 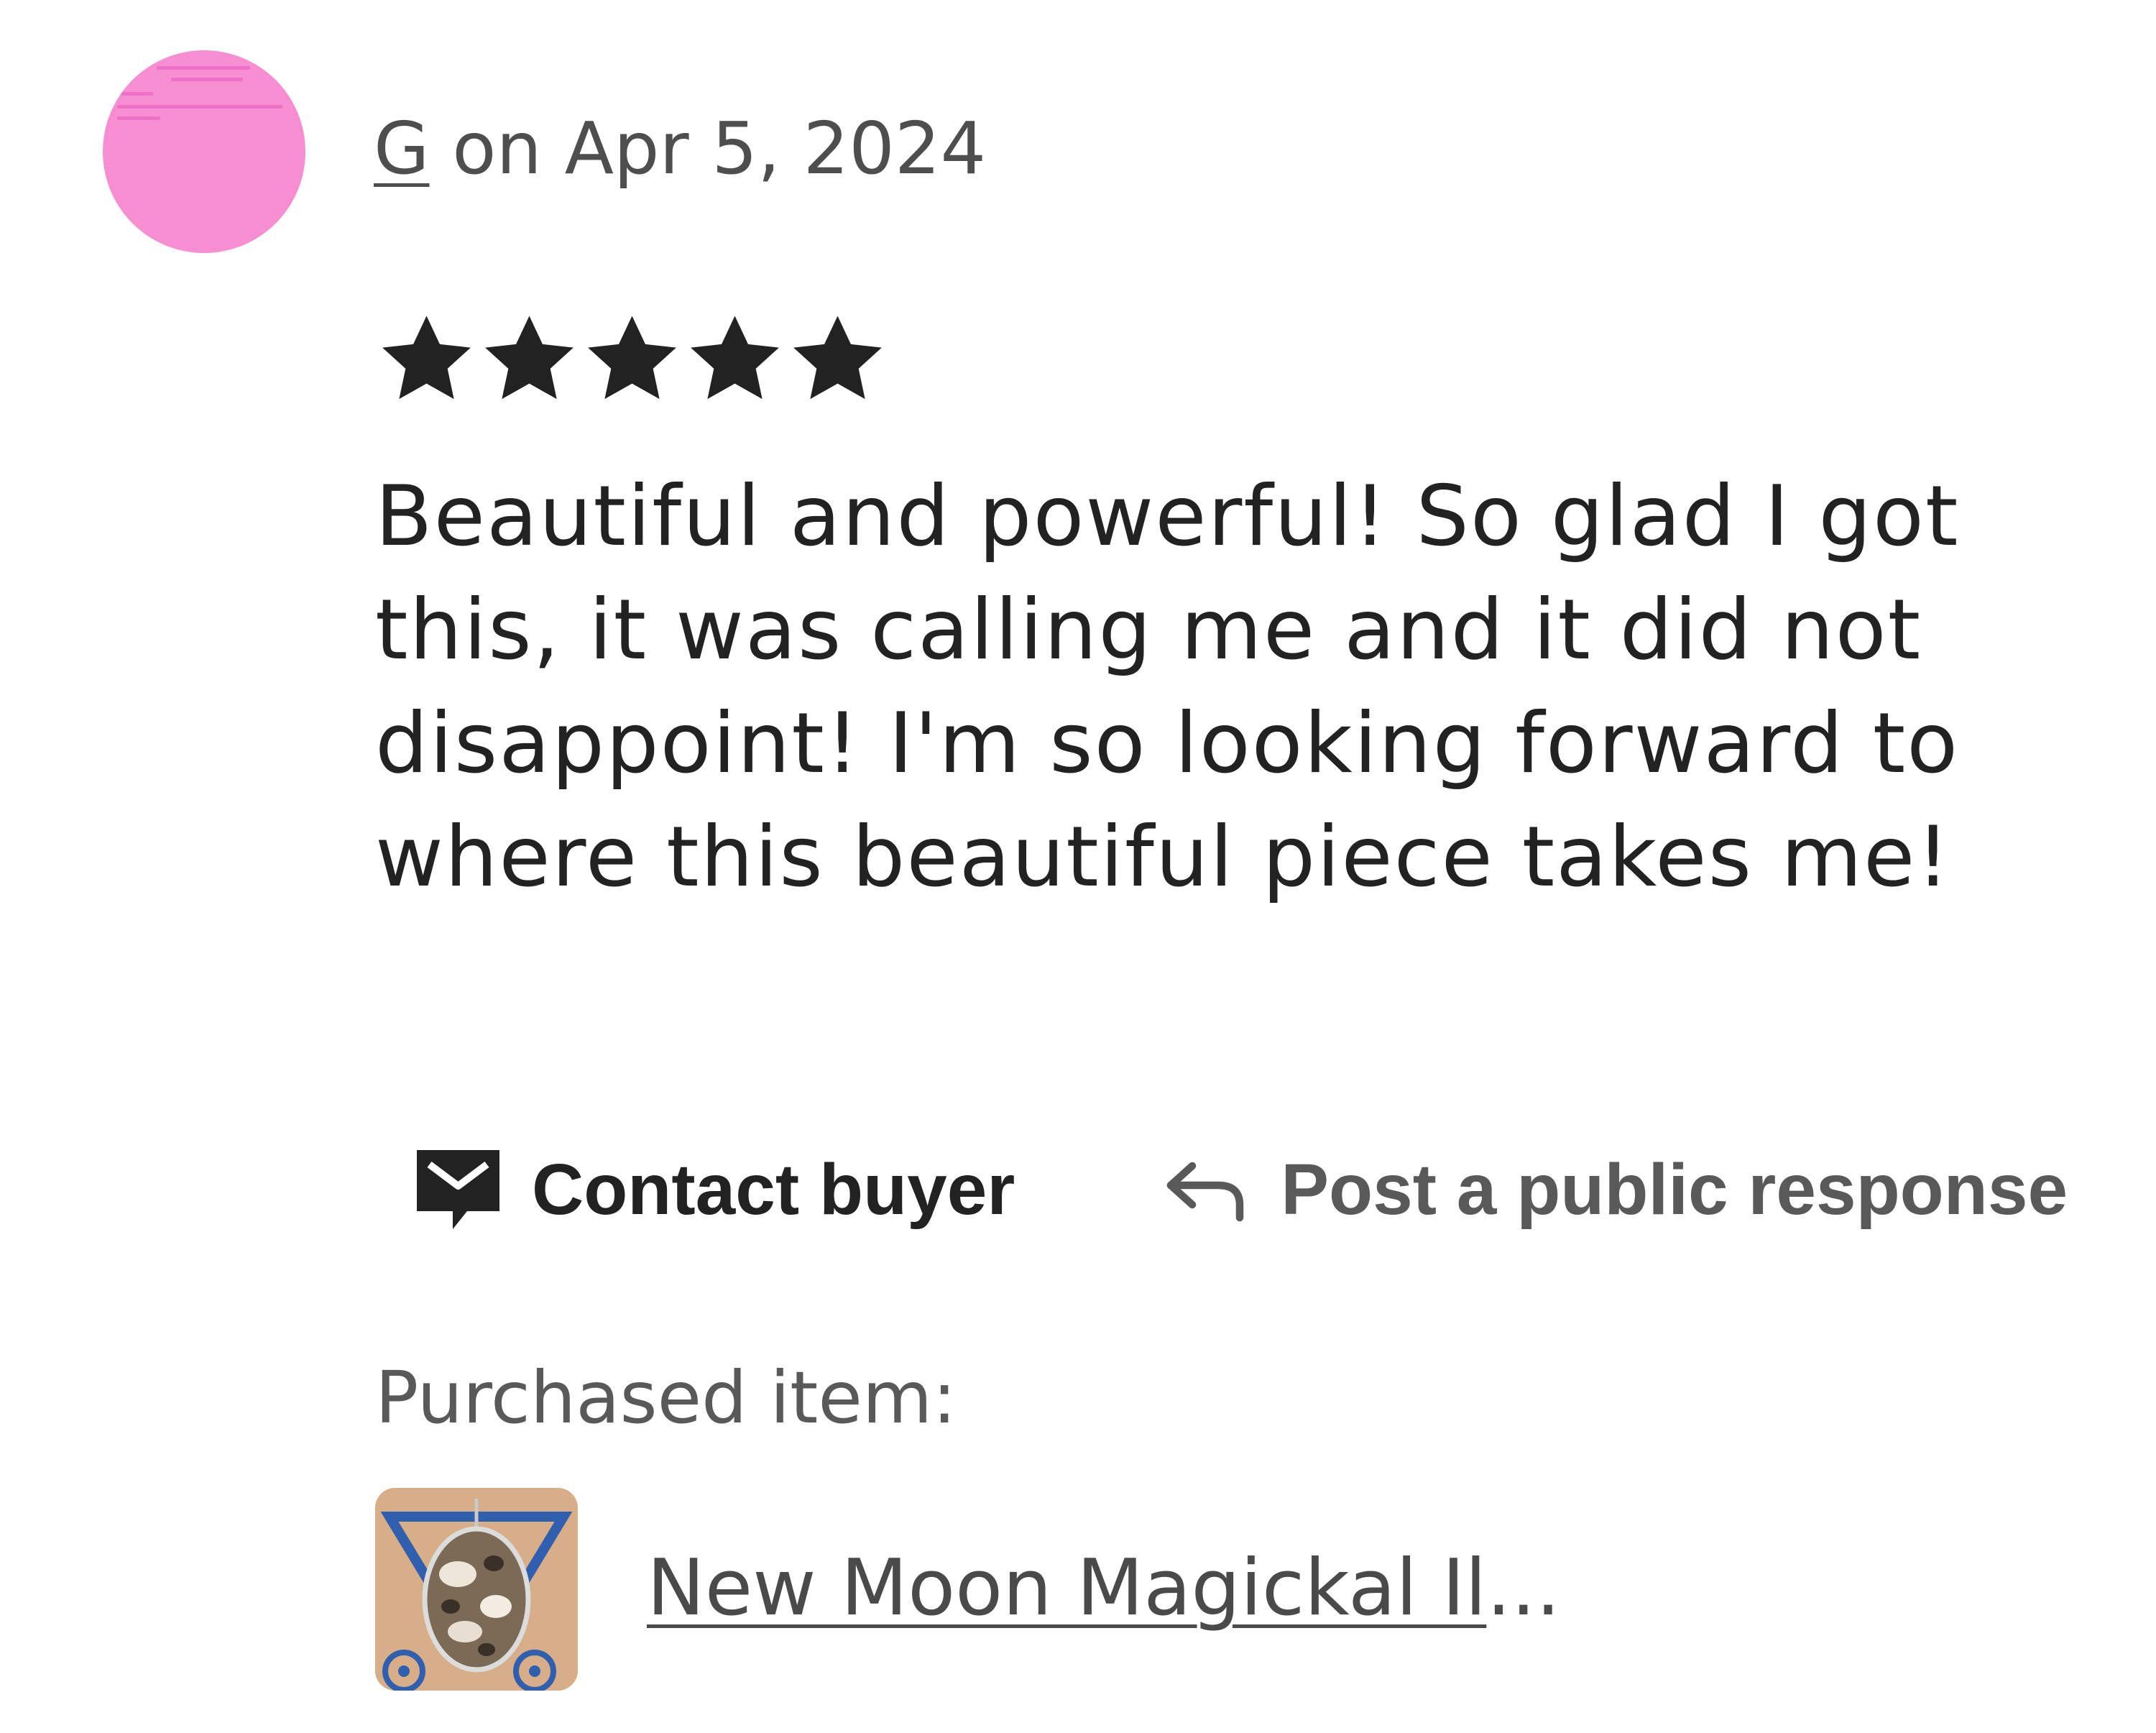 What do you see at coordinates (1674, 1189) in the screenshot?
I see `post-public-response-label: Post a public response` at bounding box center [1674, 1189].